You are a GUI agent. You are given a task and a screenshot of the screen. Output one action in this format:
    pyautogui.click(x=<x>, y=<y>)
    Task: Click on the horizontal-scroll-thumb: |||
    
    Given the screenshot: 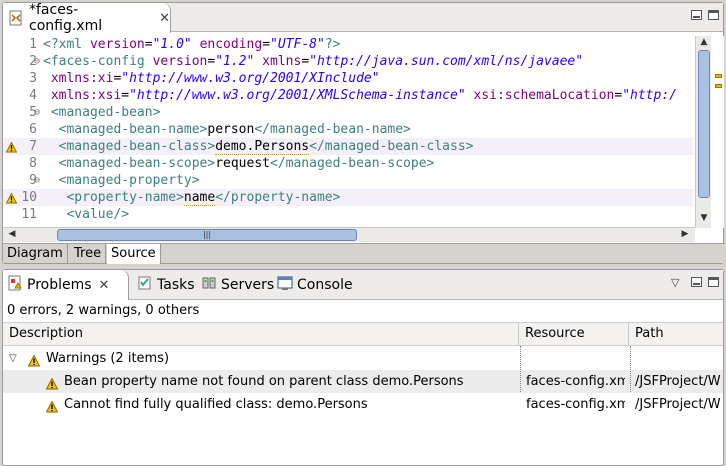 What is the action you would take?
    pyautogui.click(x=207, y=235)
    